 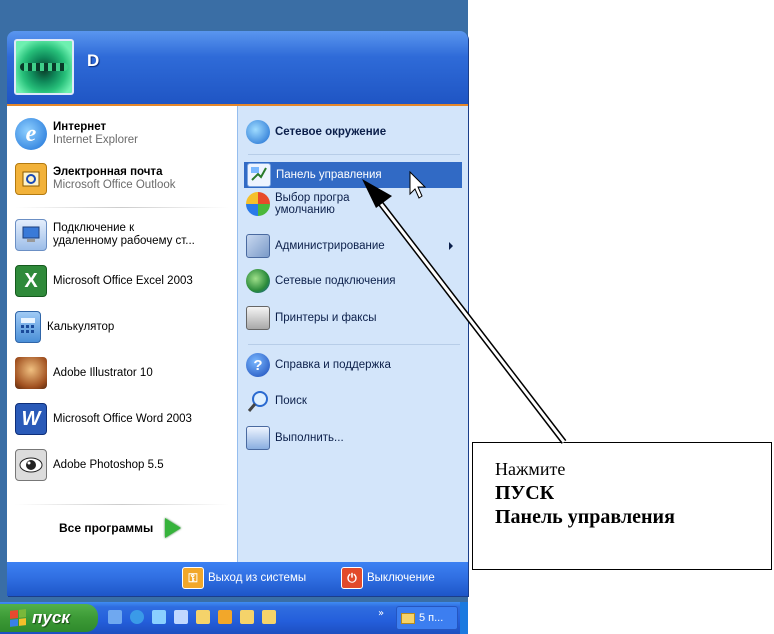 What do you see at coordinates (259, 175) in the screenshot?
I see `control-panel-icon` at bounding box center [259, 175].